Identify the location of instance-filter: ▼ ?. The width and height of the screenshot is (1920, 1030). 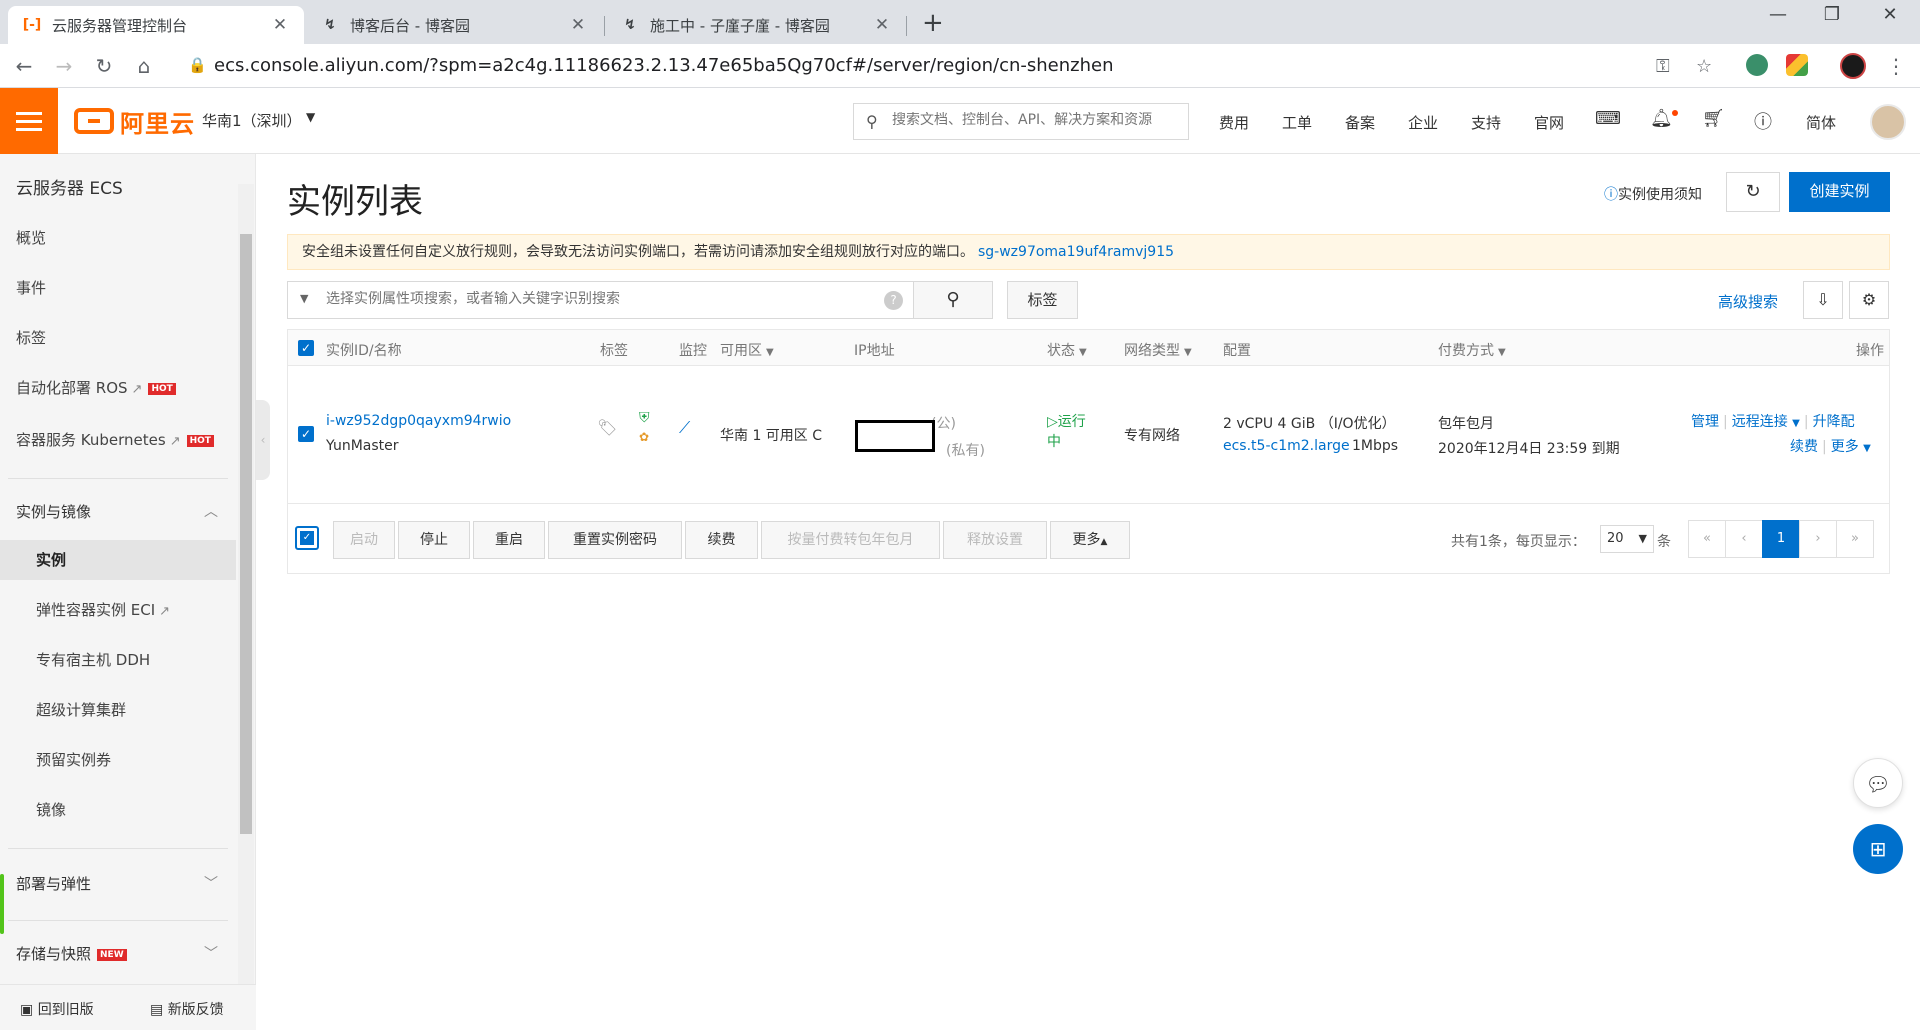
(600, 300).